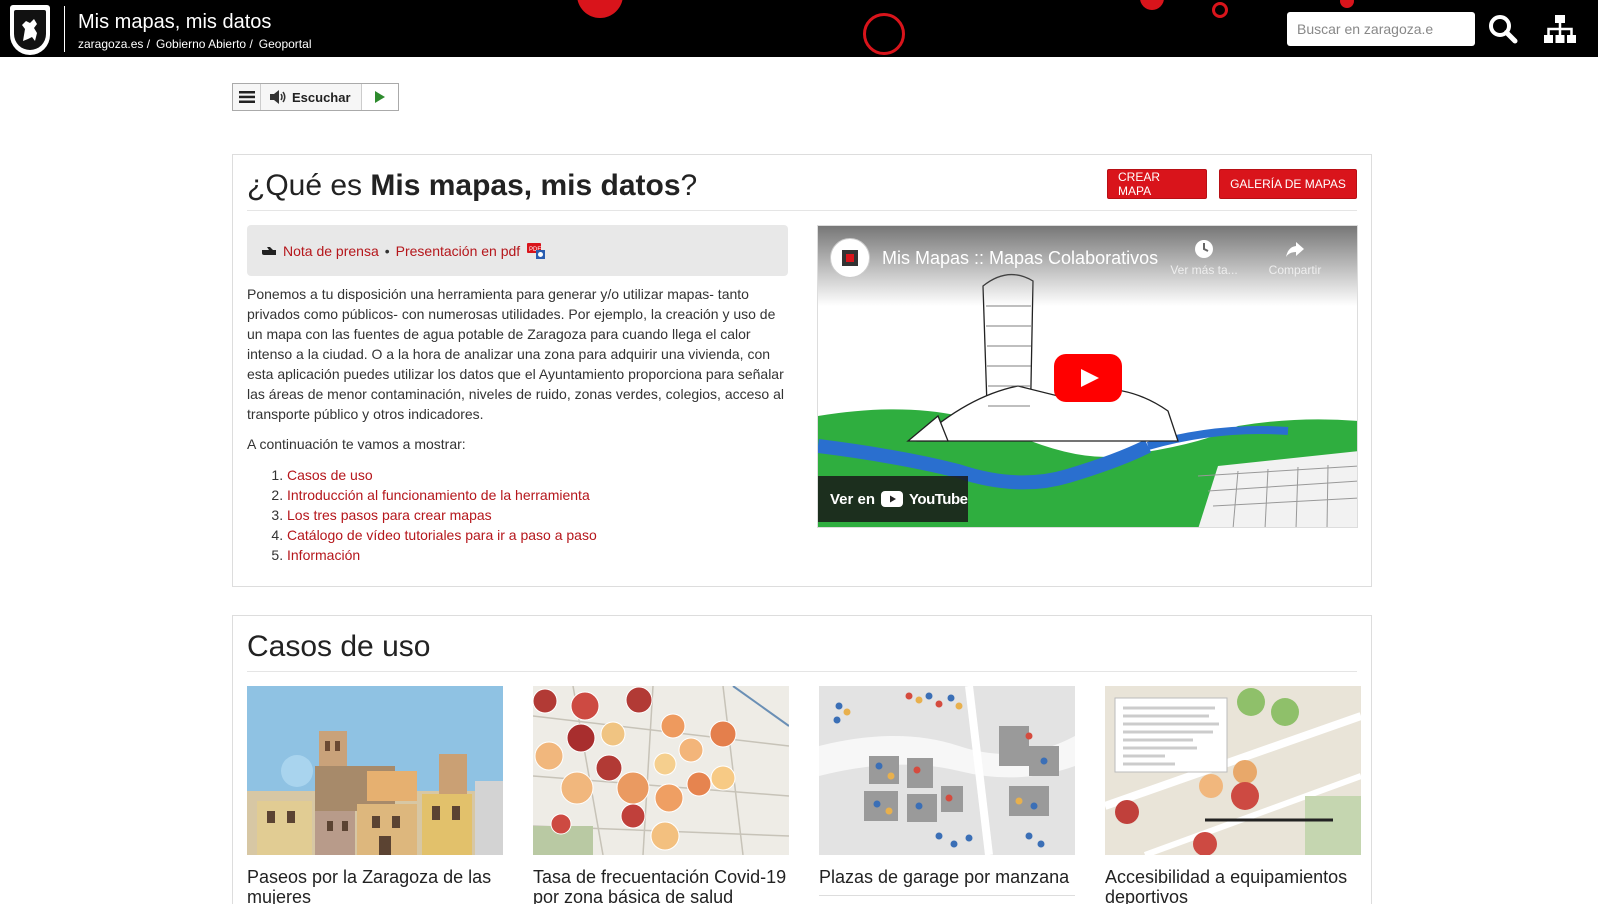 Image resolution: width=1598 pixels, height=904 pixels. What do you see at coordinates (1560, 29) in the screenshot?
I see `sitemap-icon` at bounding box center [1560, 29].